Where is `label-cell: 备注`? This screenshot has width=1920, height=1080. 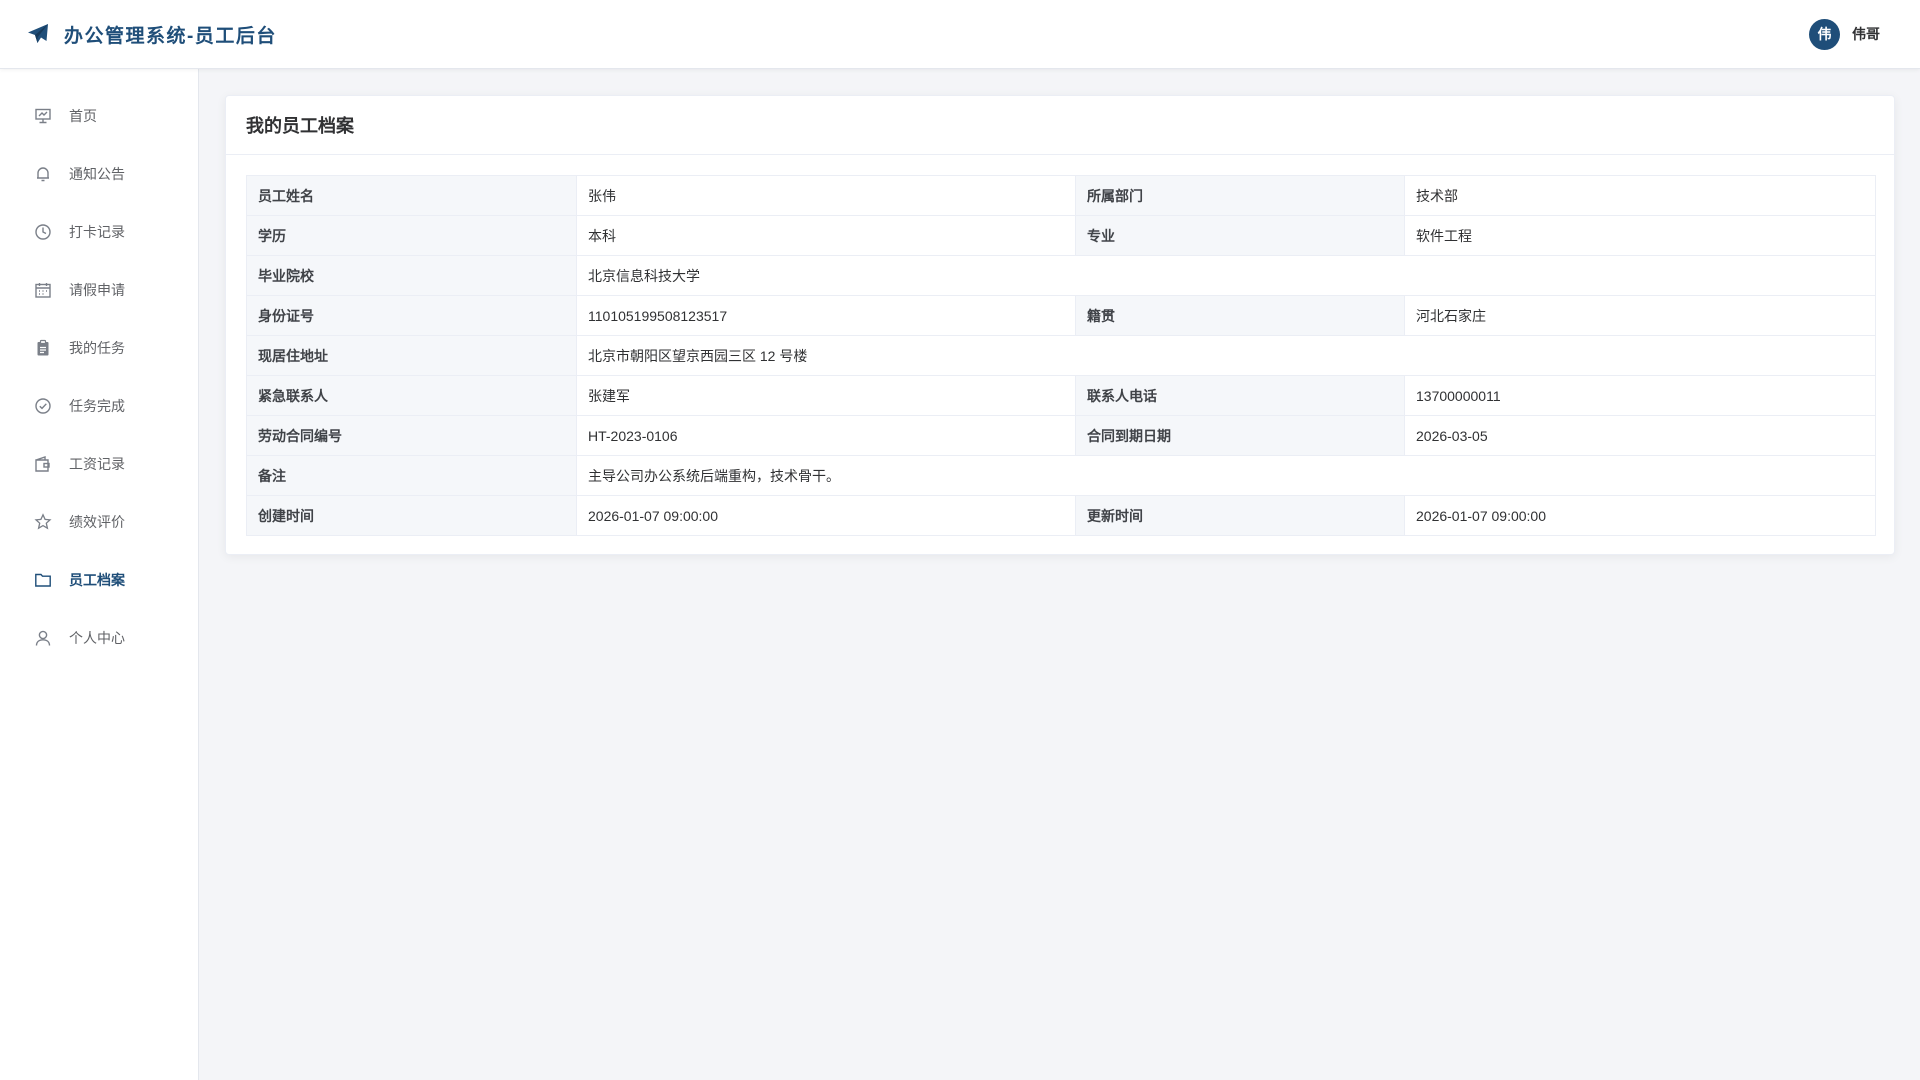 label-cell: 备注 is located at coordinates (411, 475).